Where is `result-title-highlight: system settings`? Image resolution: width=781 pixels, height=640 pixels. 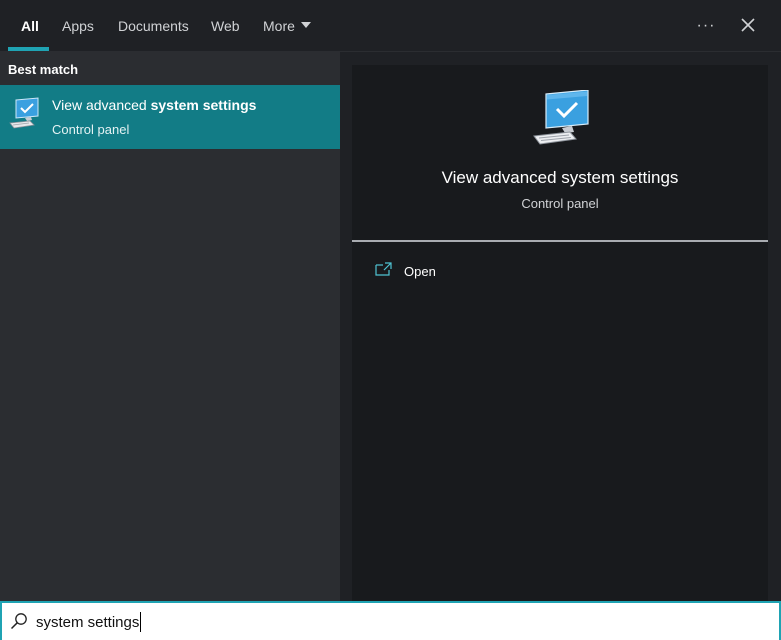 result-title-highlight: system settings is located at coordinates (203, 105).